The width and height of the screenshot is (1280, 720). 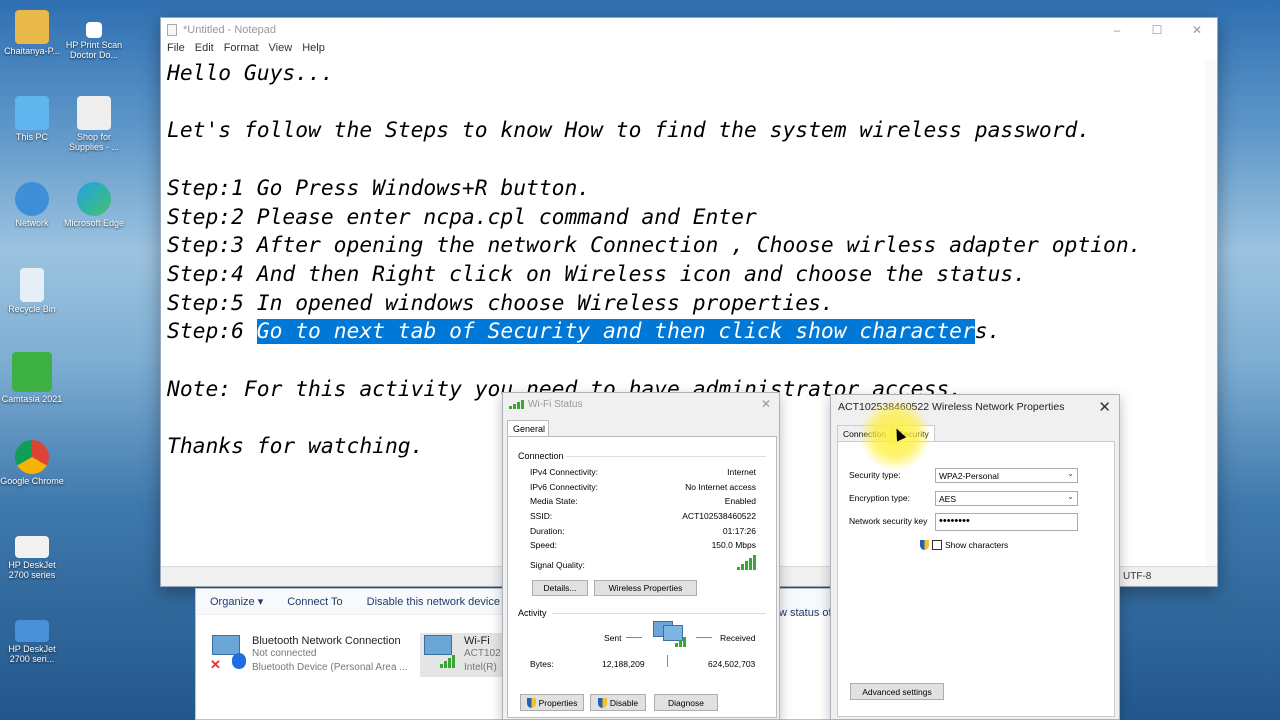 I want to click on desktop-icon-hp-deskjet-1: HP DeskJet 2700 series, so click(x=32, y=558).